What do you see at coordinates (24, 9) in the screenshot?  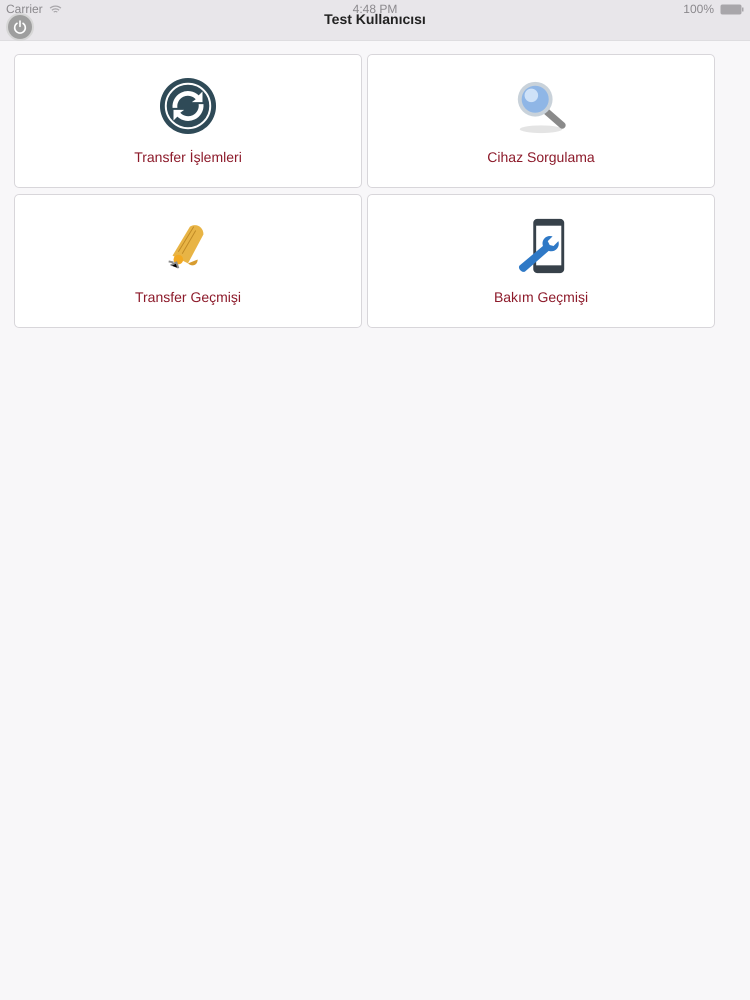 I see `carrier-name: Carrier` at bounding box center [24, 9].